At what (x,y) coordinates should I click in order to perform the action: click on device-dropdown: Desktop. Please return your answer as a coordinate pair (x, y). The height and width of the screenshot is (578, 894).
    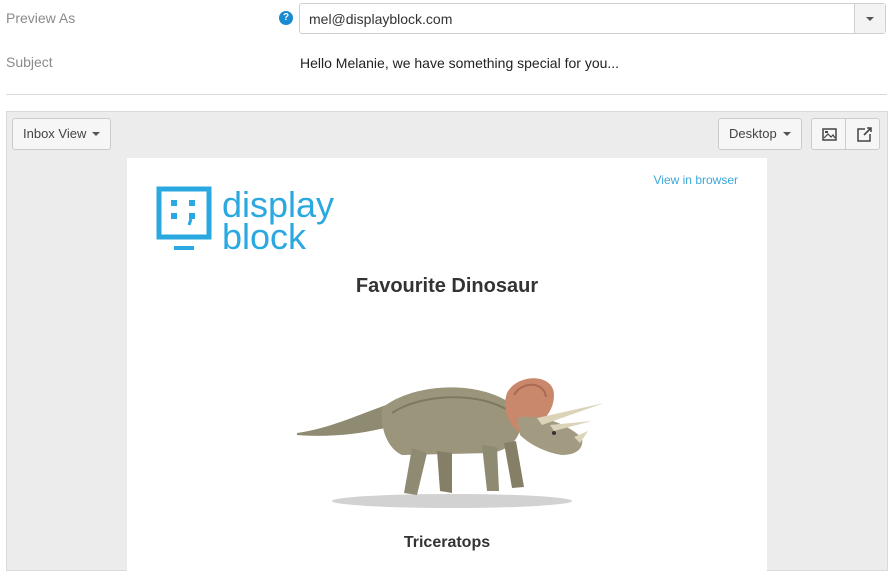
    Looking at the image, I should click on (760, 134).